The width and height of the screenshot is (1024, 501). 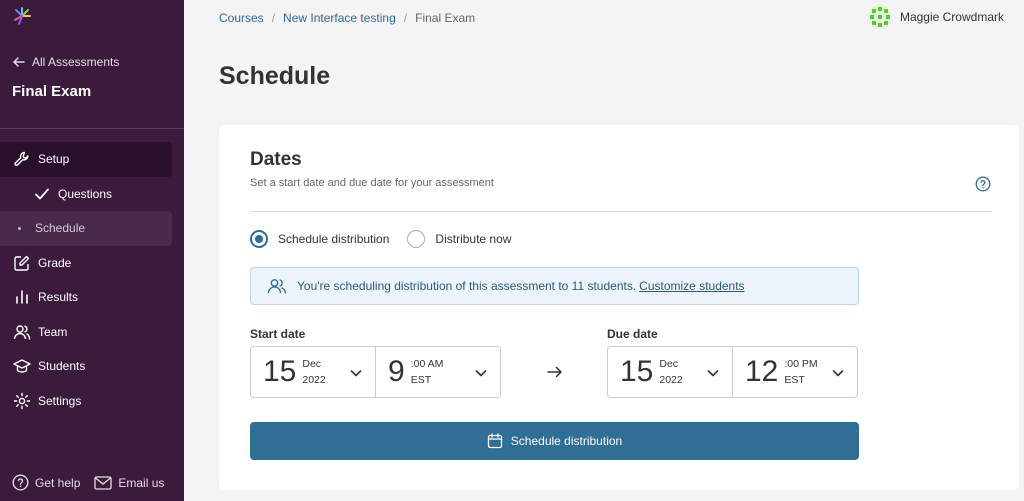 I want to click on sidebar-item-label: Students, so click(x=62, y=366).